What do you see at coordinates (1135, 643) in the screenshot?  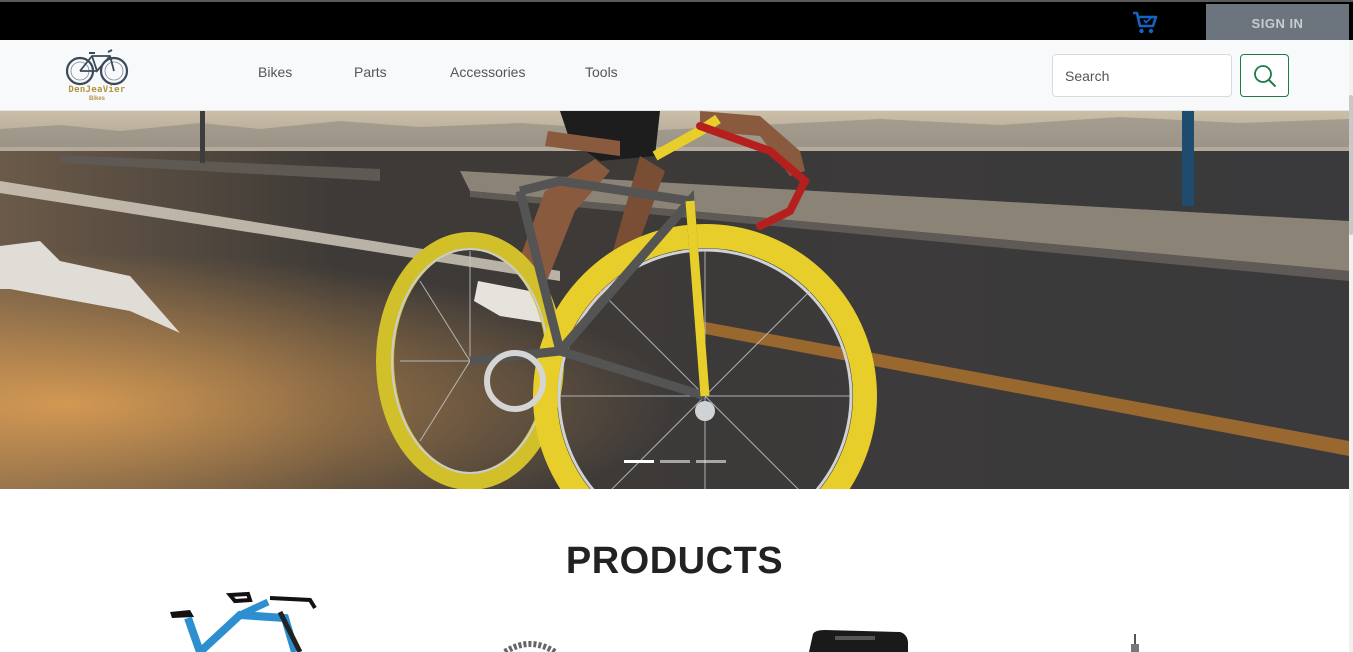 I see `product-tool-image` at bounding box center [1135, 643].